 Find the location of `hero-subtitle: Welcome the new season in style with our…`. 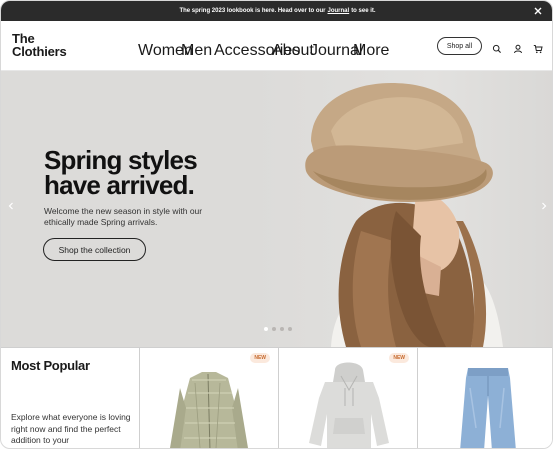

hero-subtitle: Welcome the new season in style with our… is located at coordinates (123, 216).